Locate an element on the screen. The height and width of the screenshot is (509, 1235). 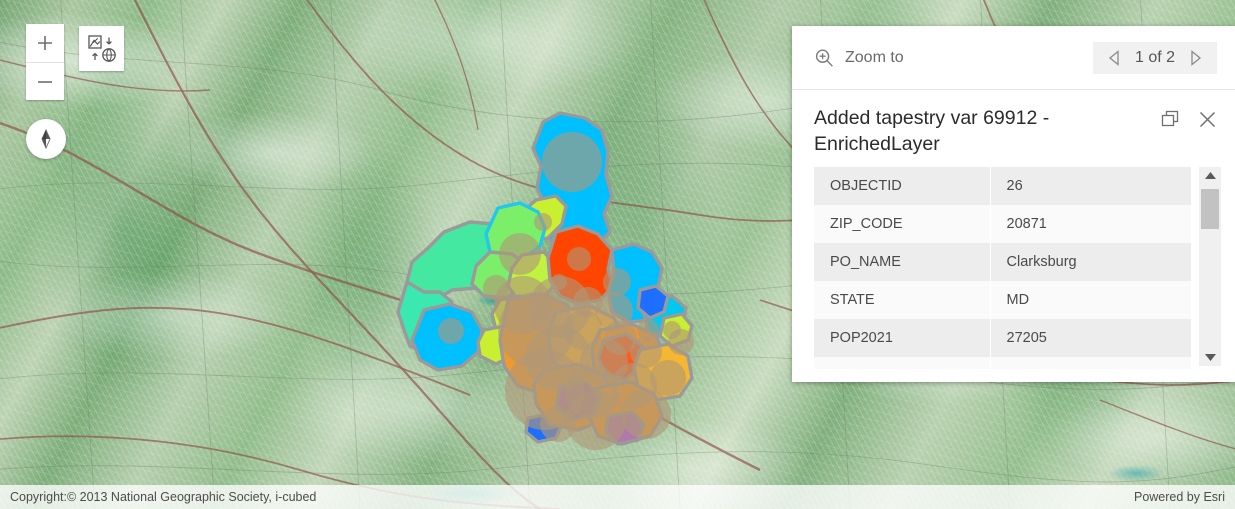
scrollbar-thumb is located at coordinates (1210, 209).